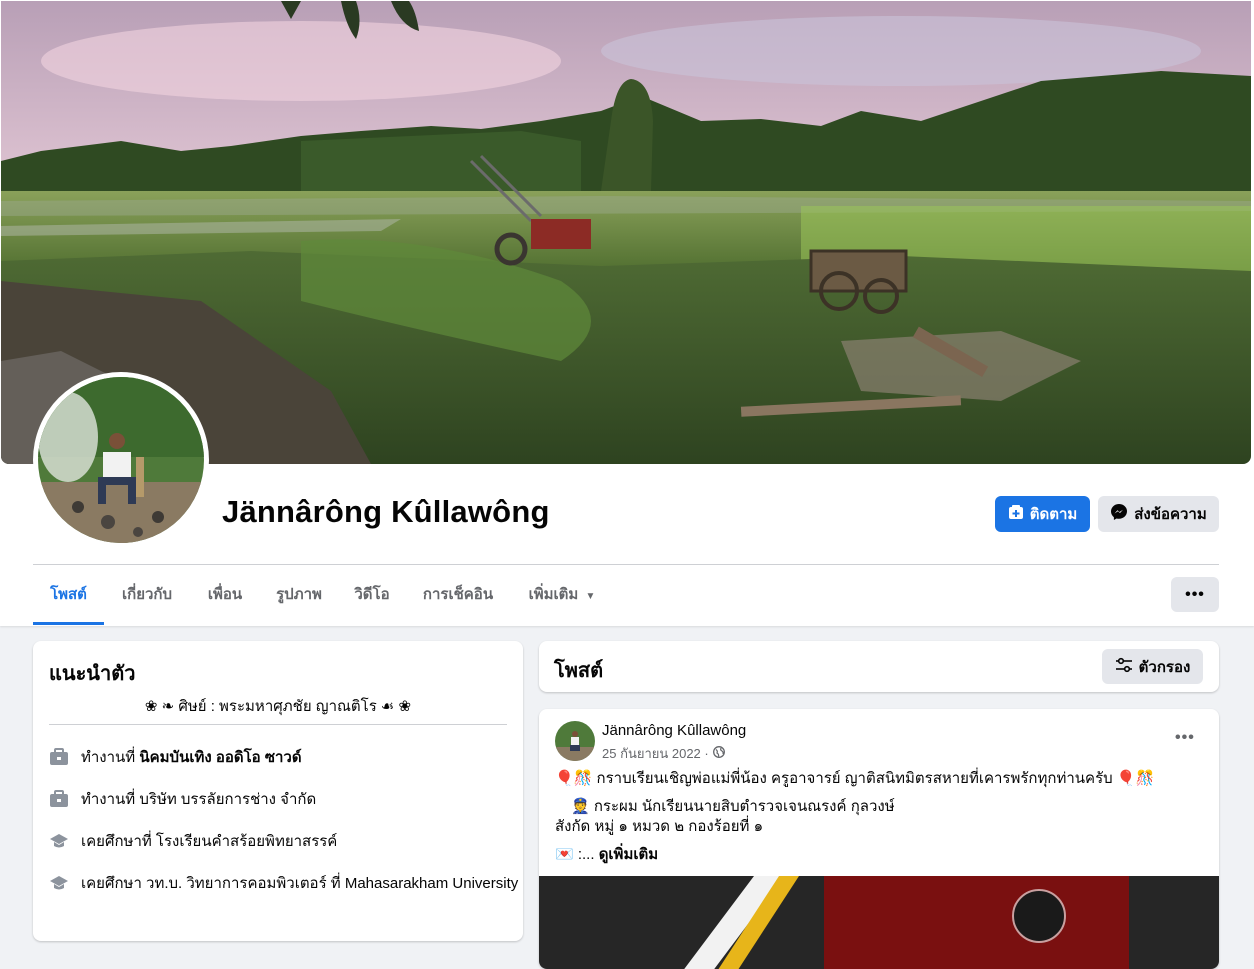  What do you see at coordinates (1185, 738) in the screenshot?
I see `post-options-icon: •••` at bounding box center [1185, 738].